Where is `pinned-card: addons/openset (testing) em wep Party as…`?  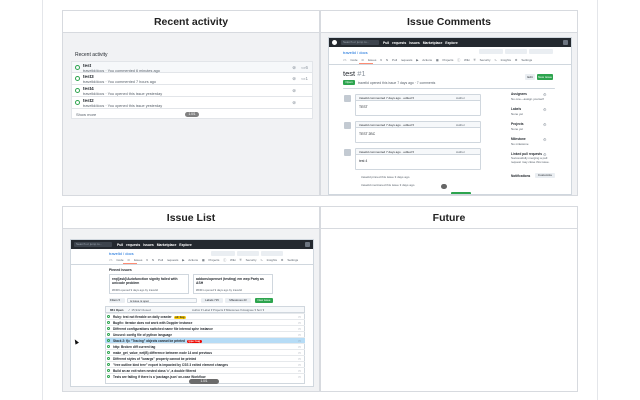 pinned-card: addons/openset (testing) em wep Party as… is located at coordinates (233, 284).